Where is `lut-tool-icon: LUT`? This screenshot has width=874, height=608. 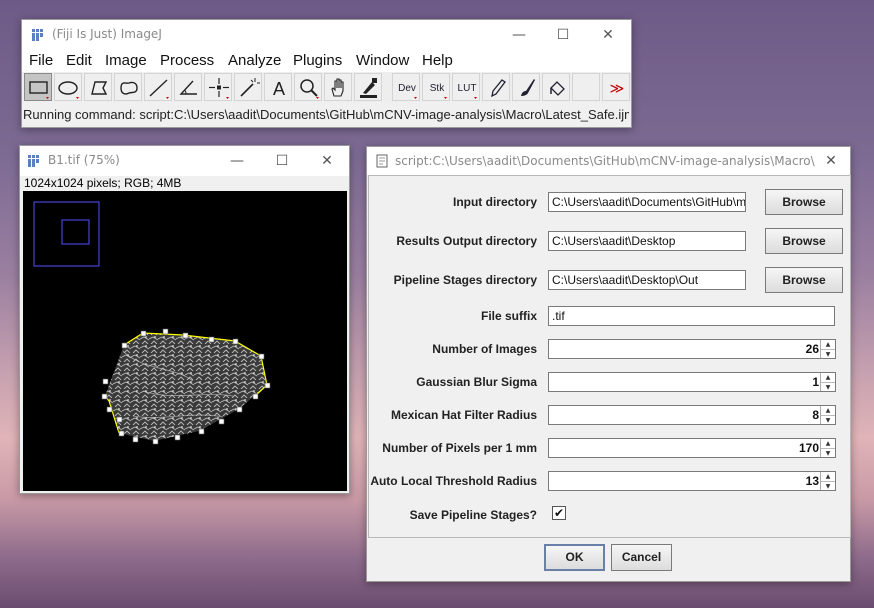 lut-tool-icon: LUT is located at coordinates (466, 87).